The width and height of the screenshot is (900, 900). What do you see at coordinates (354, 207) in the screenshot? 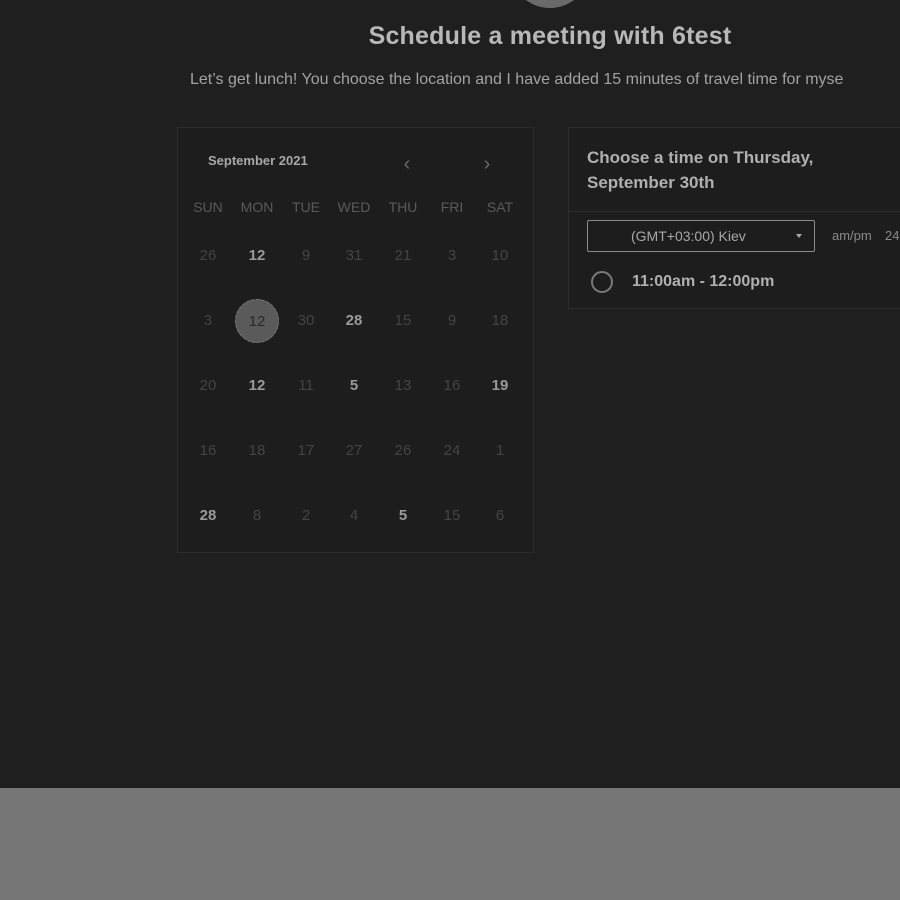
I see `weekday-header: WED` at bounding box center [354, 207].